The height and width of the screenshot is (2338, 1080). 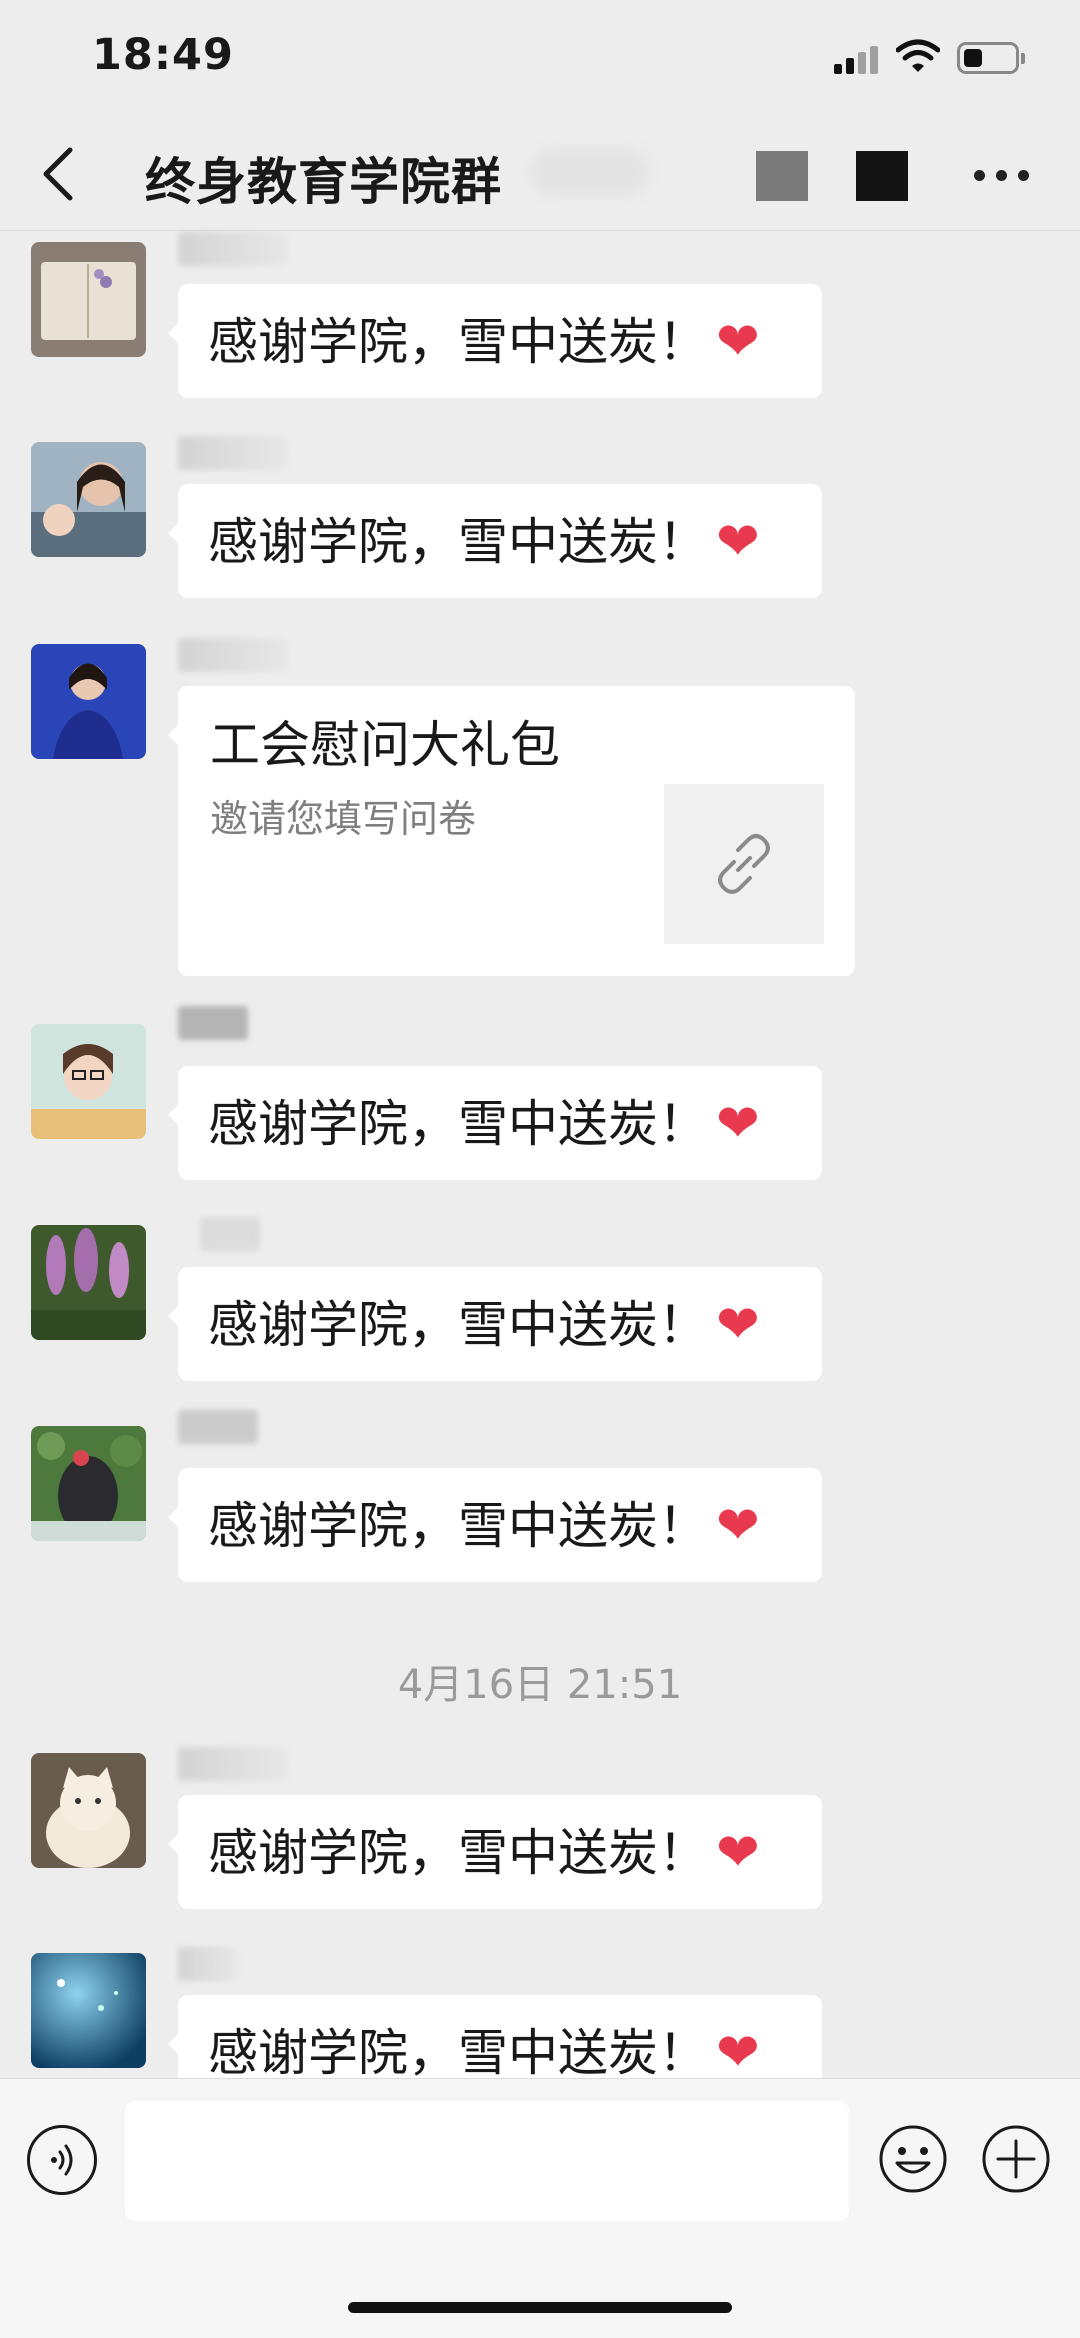 I want to click on link-icon, so click(x=744, y=864).